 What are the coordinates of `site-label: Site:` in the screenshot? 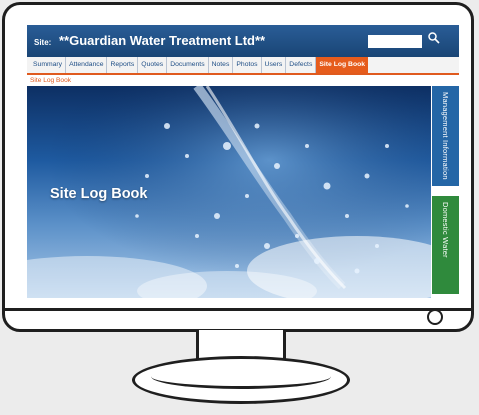 It's located at (43, 42).